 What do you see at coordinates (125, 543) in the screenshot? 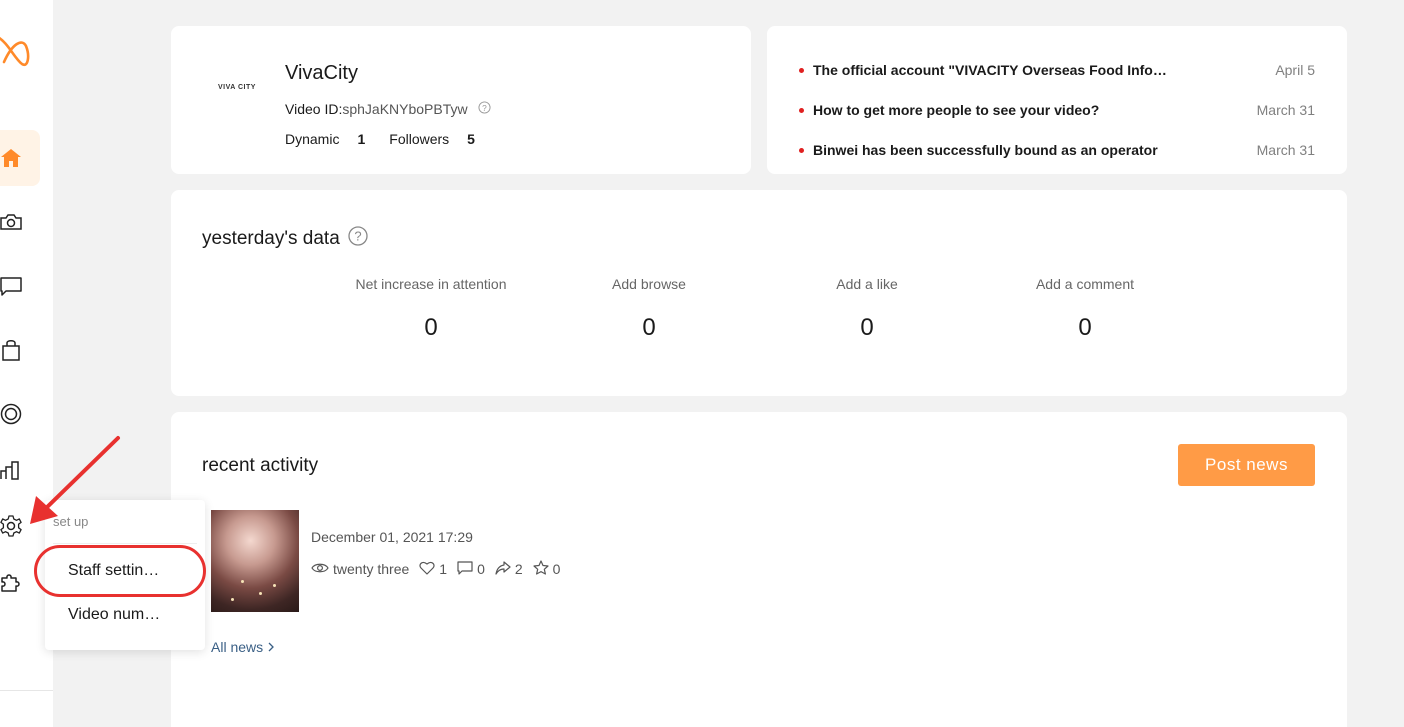
I see `menu-divider` at bounding box center [125, 543].